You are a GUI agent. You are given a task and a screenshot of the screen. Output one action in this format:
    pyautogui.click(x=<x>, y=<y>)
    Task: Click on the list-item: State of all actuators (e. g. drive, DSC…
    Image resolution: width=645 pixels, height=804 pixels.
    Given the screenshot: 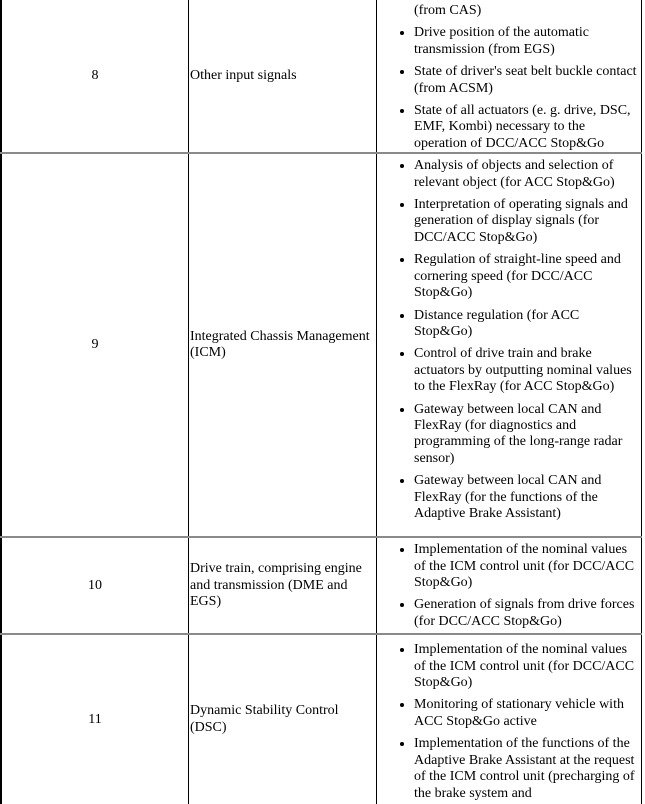 What is the action you would take?
    pyautogui.click(x=527, y=127)
    